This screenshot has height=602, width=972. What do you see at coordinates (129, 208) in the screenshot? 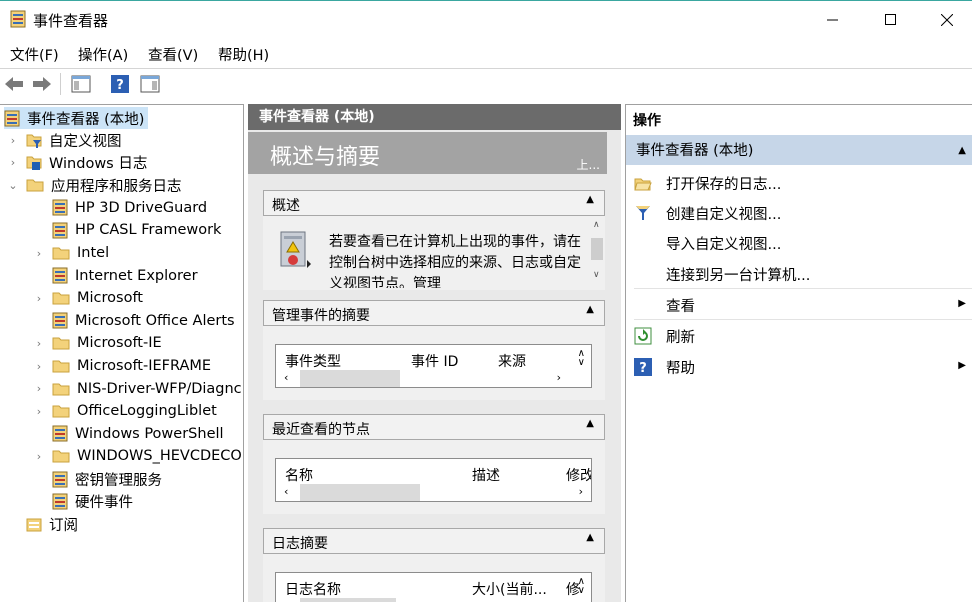
I see `tree-item: HP 3D DriveGuard` at bounding box center [129, 208].